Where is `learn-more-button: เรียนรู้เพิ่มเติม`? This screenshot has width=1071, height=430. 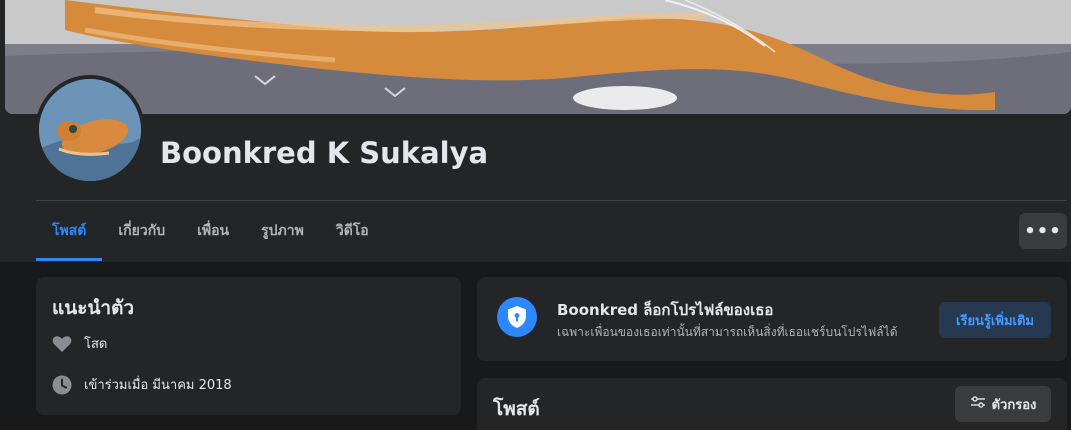
learn-more-button: เรียนรู้เพิ่มเติม is located at coordinates (995, 320).